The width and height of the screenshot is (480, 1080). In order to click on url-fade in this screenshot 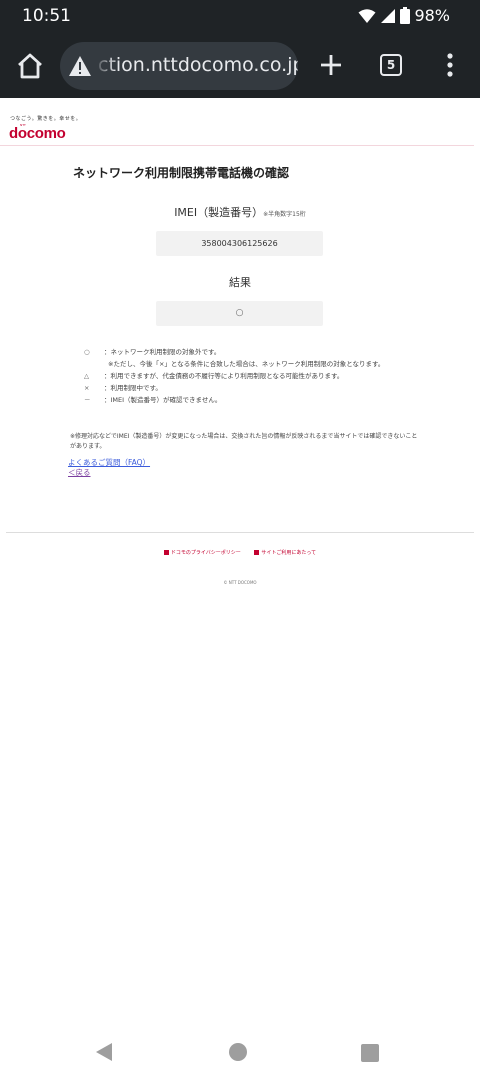, I will do `click(105, 66)`.